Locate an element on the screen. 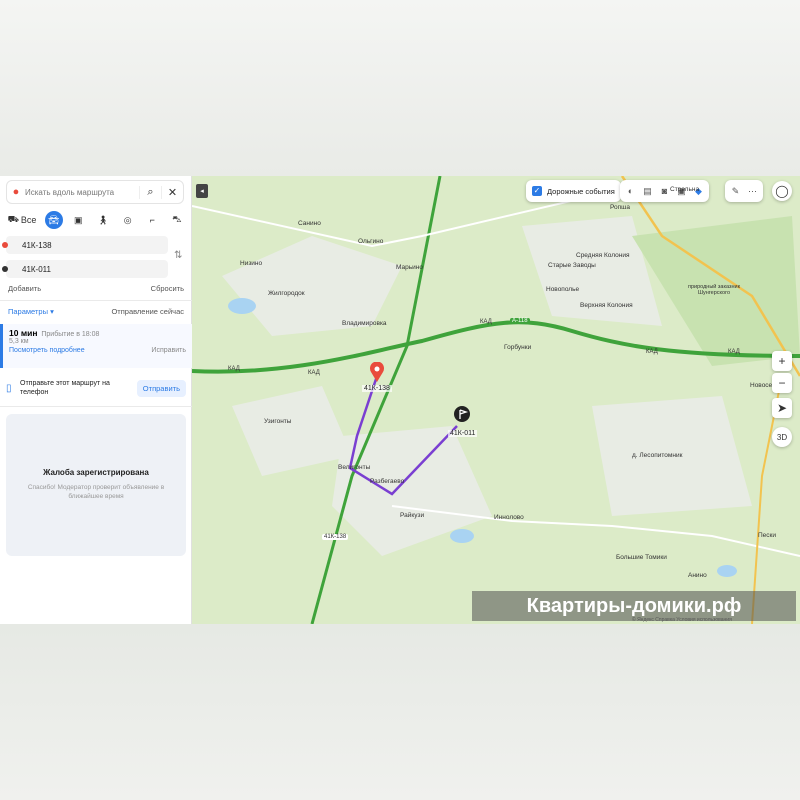 This screenshot has height=800, width=800. place-label: Новосе is located at coordinates (761, 385).